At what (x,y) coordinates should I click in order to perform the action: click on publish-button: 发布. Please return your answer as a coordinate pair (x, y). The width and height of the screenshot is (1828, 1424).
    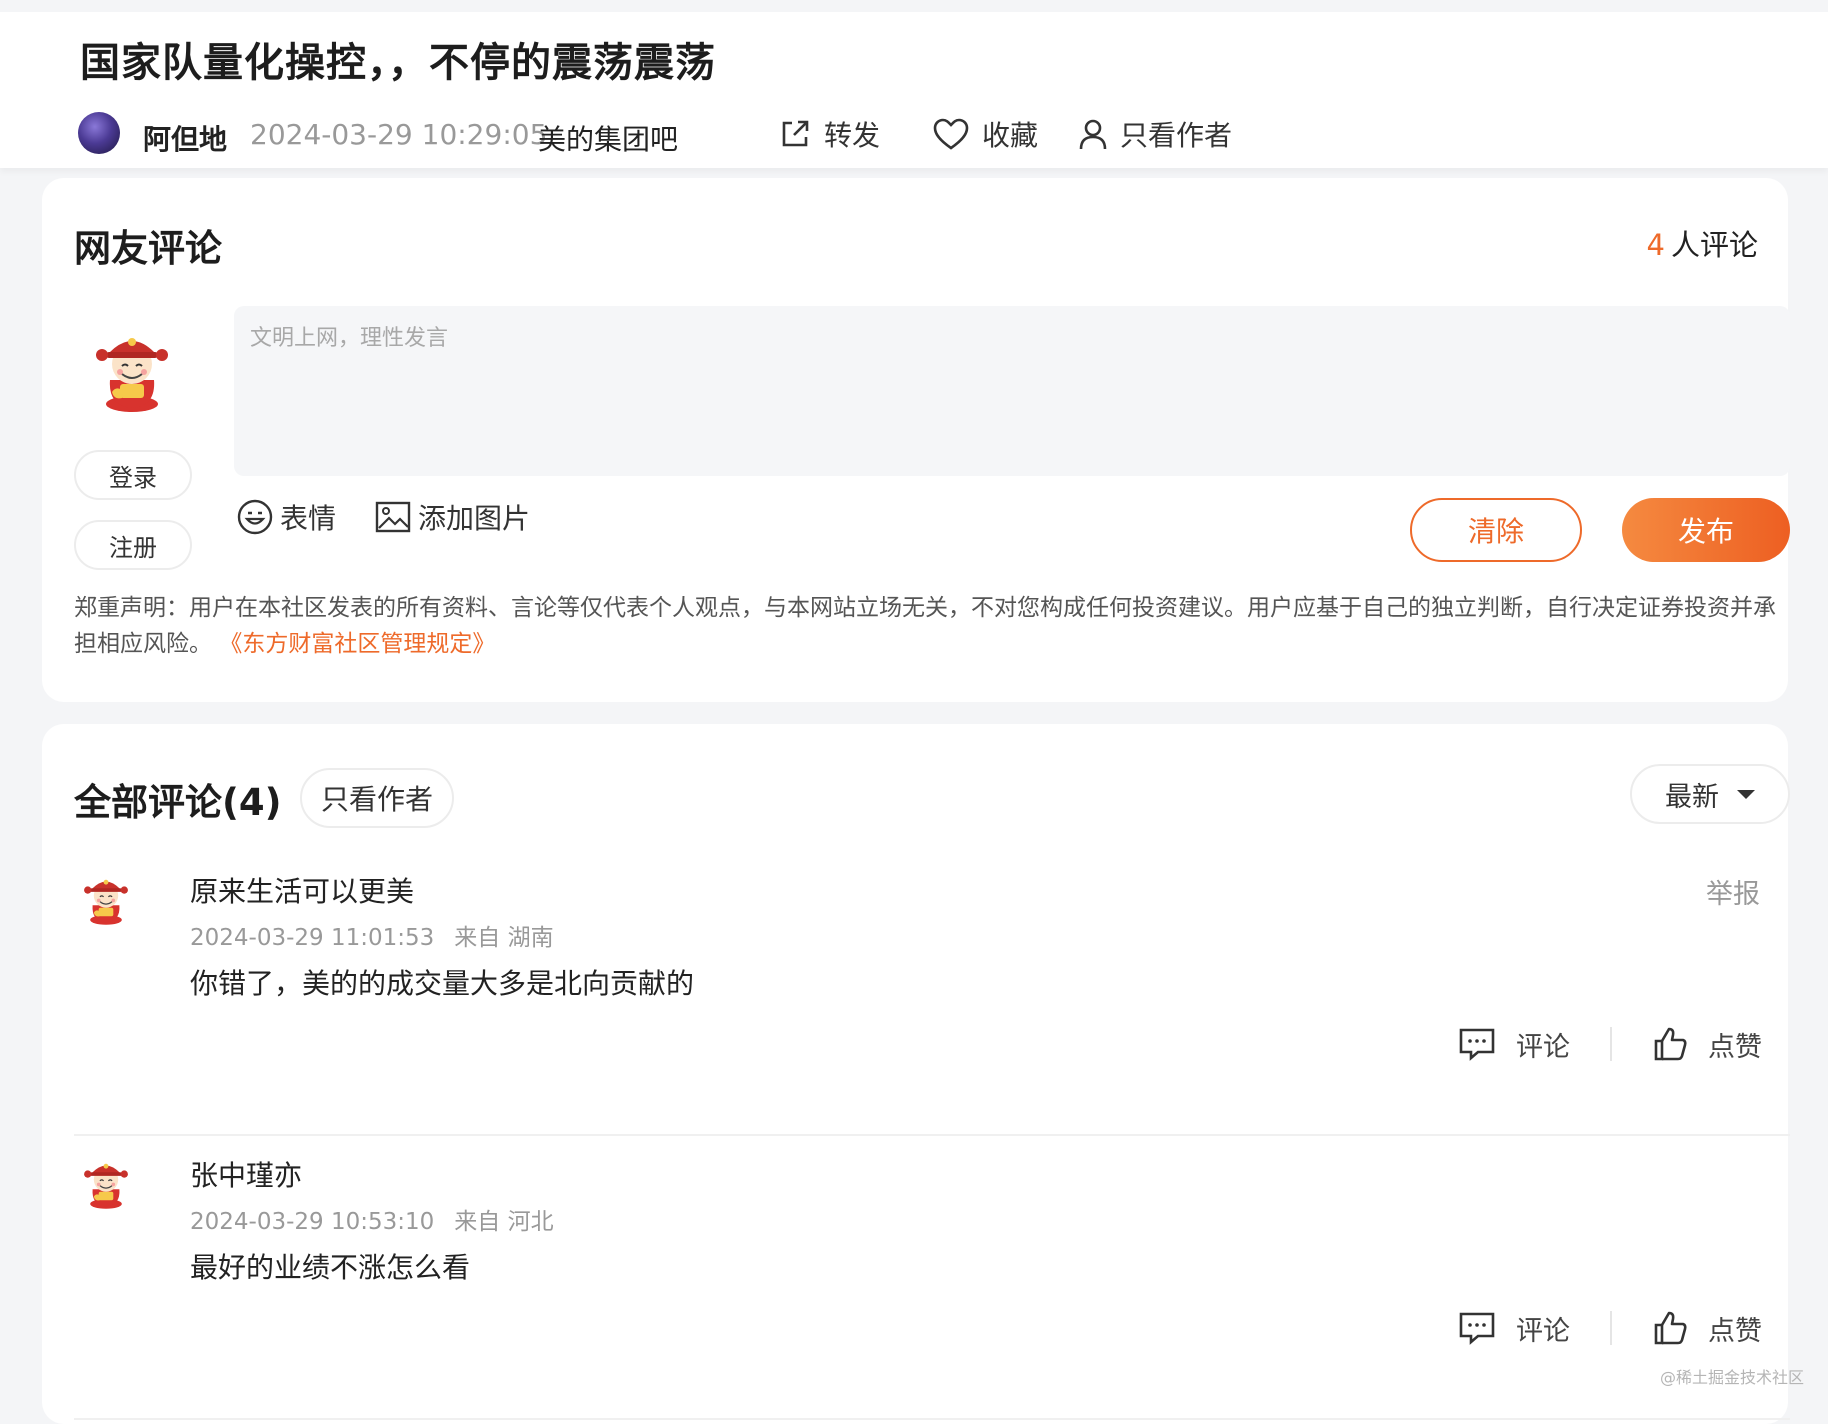
    Looking at the image, I should click on (1706, 530).